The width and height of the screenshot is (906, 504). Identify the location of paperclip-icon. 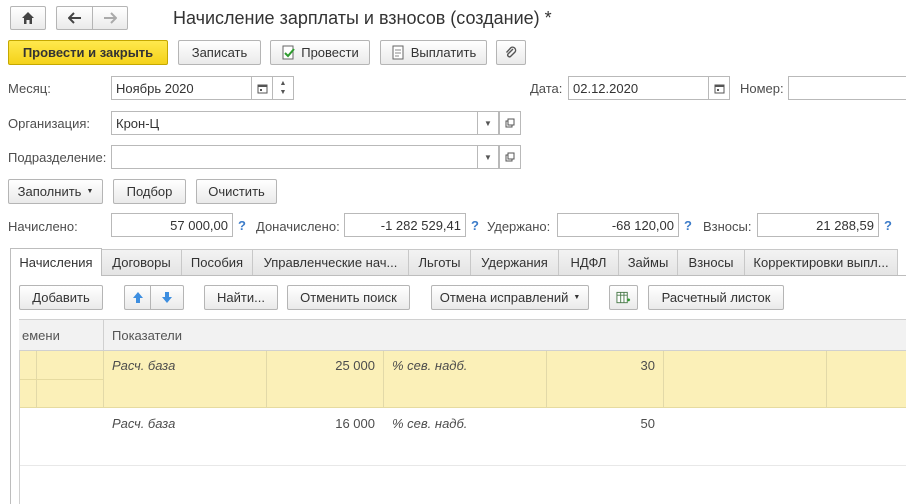
(511, 51).